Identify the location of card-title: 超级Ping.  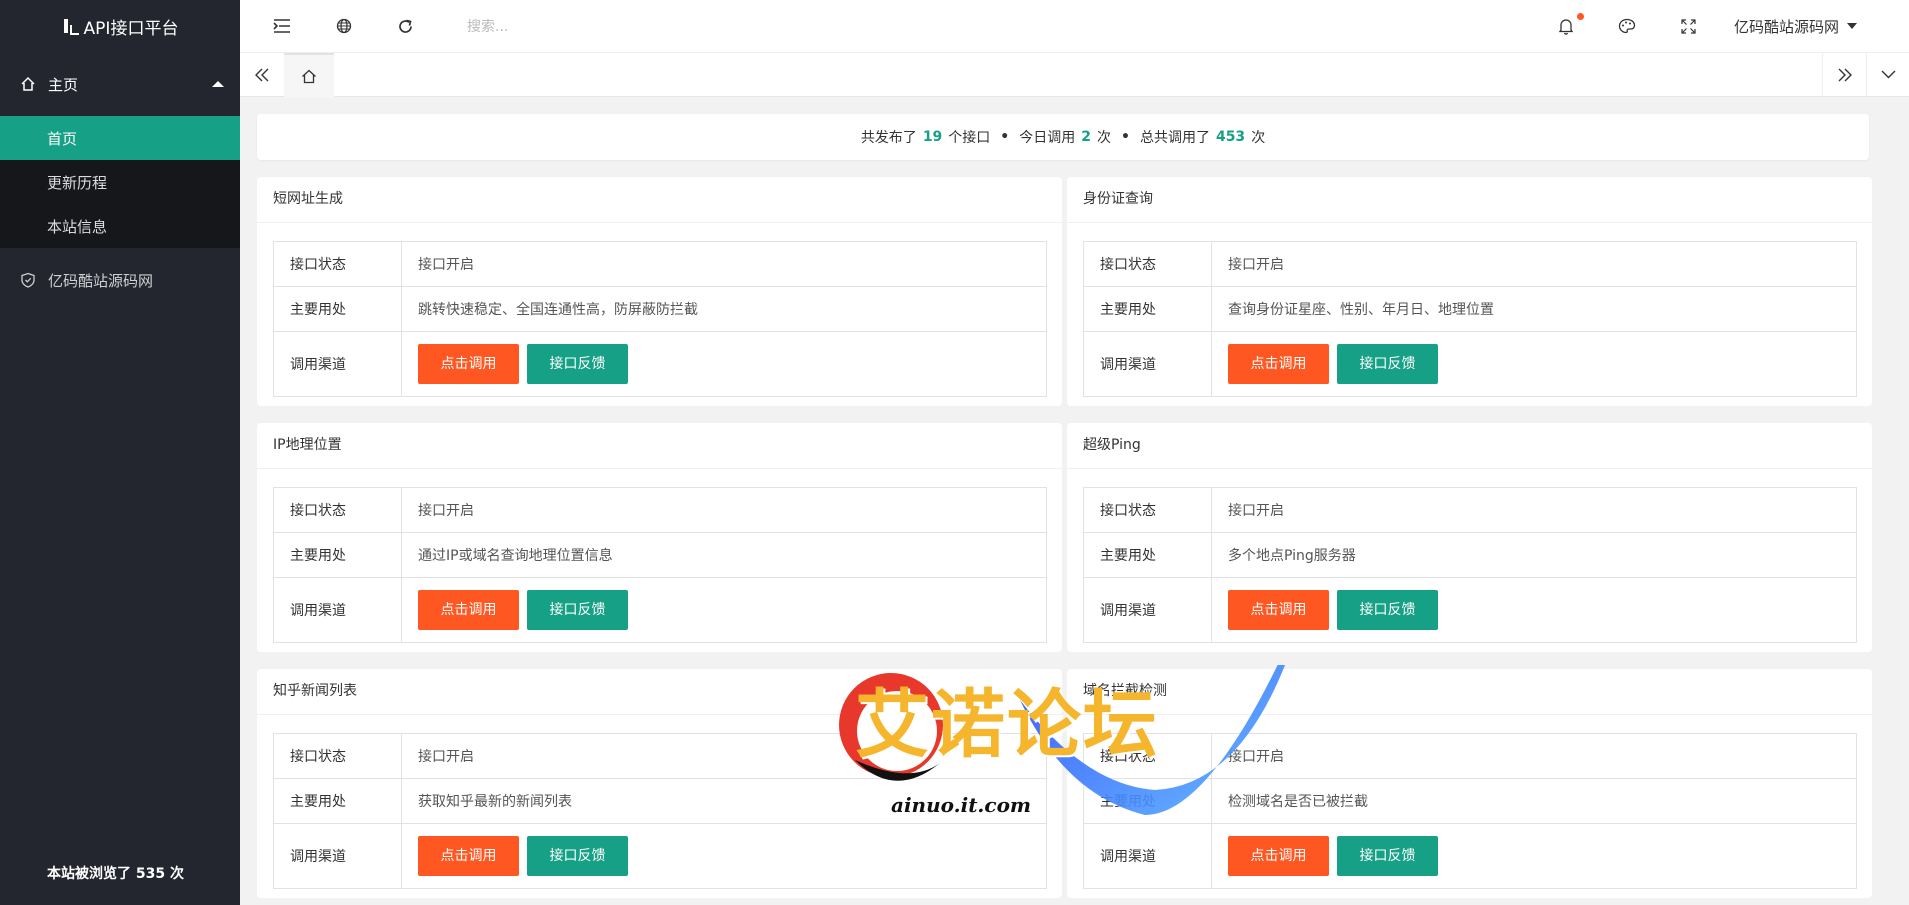
(1469, 446).